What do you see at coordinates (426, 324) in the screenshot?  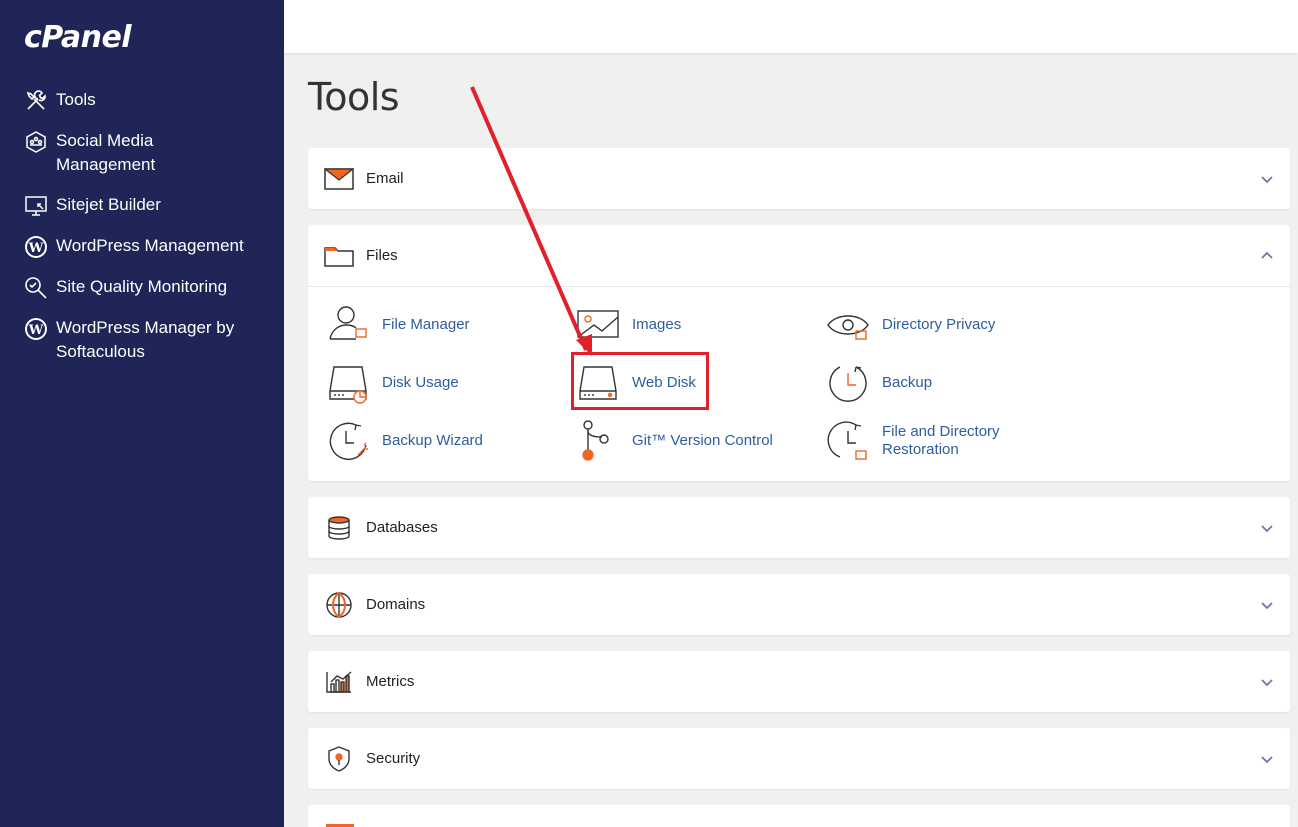 I see `tool-label: File Manager` at bounding box center [426, 324].